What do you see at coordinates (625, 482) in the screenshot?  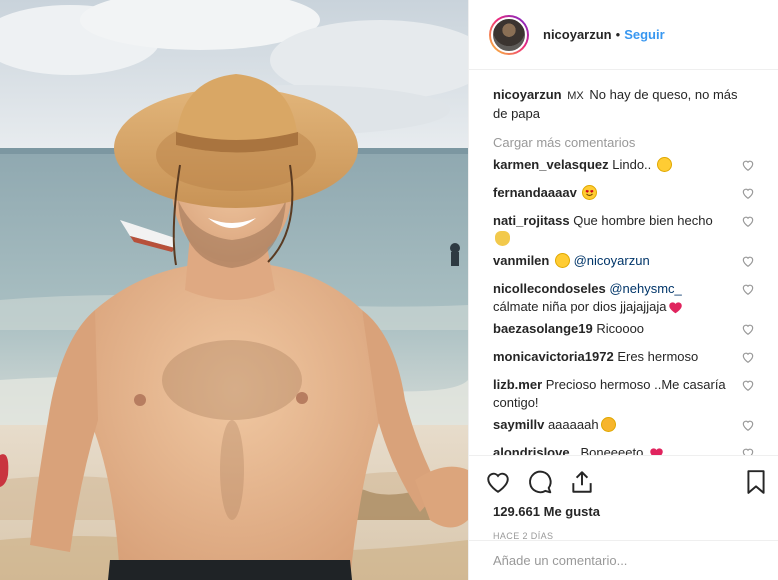 I see `action-icons` at bounding box center [625, 482].